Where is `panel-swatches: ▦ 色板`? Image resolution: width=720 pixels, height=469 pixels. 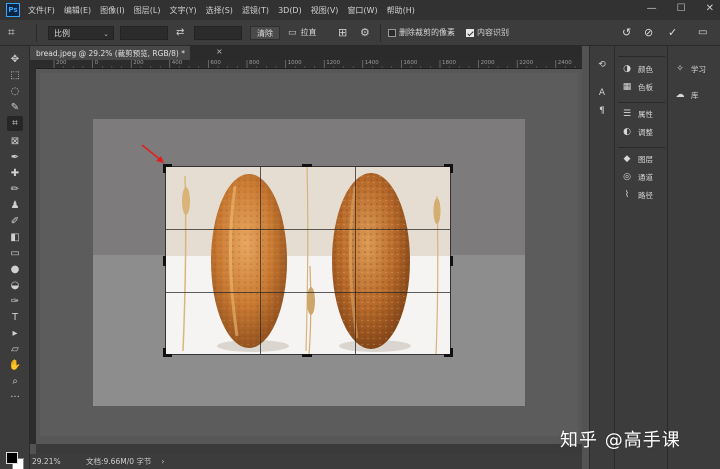
panel-swatches: ▦ 色板 is located at coordinates (637, 87).